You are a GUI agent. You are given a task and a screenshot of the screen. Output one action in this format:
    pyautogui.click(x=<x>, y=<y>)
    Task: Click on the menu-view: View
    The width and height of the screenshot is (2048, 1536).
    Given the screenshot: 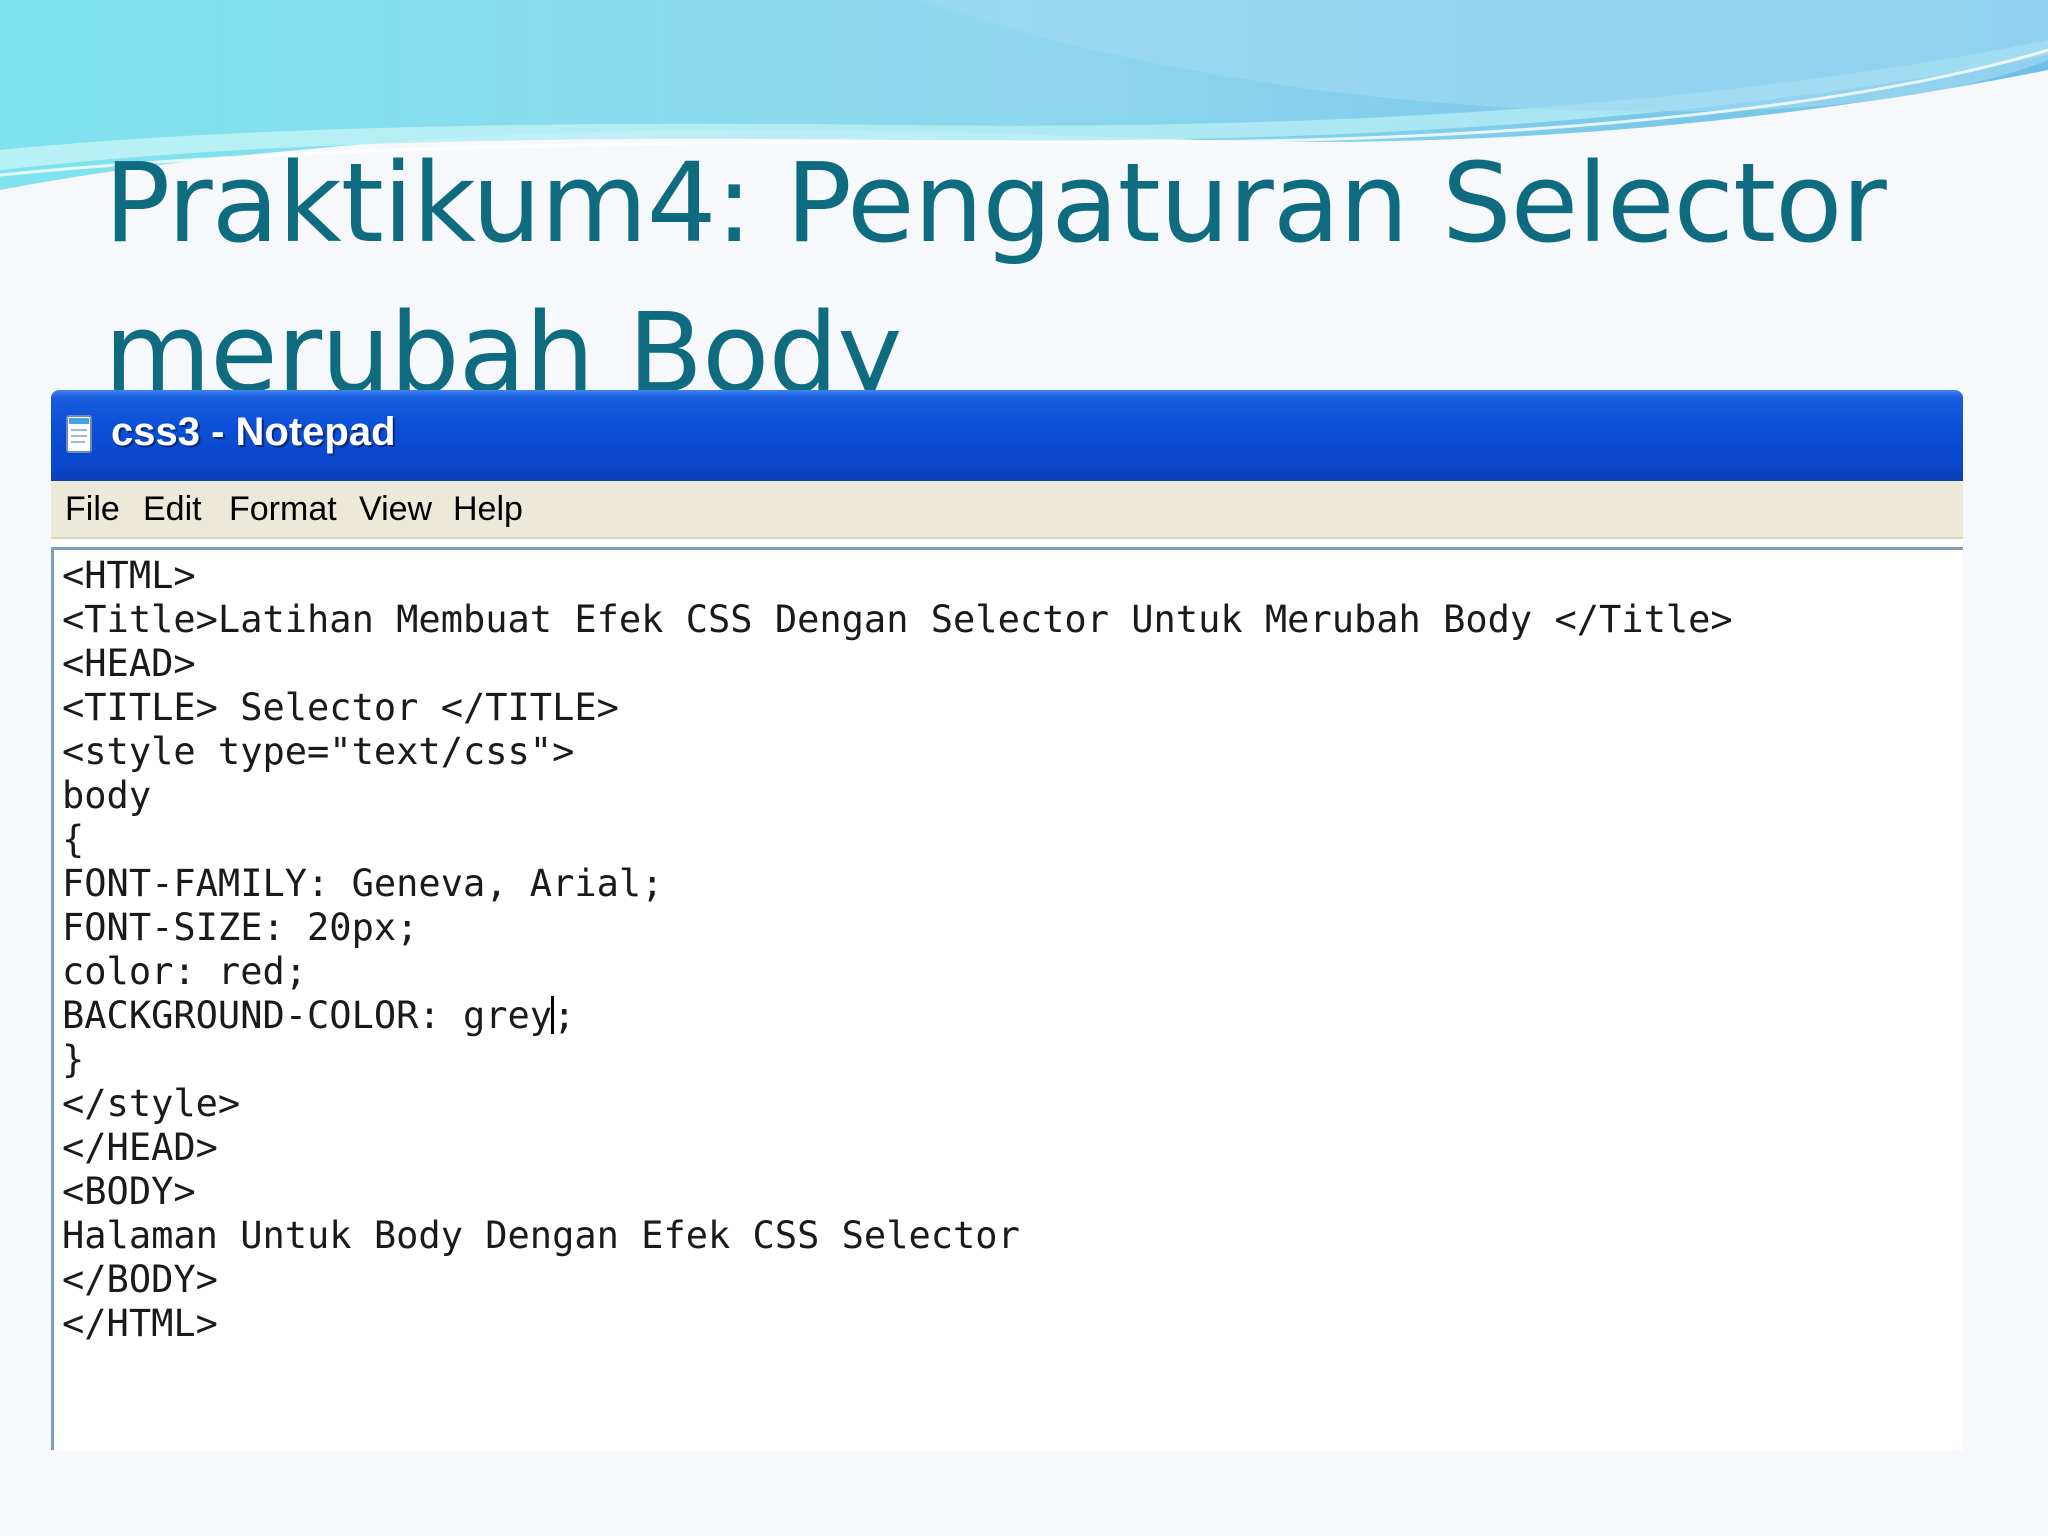 What is the action you would take?
    pyautogui.click(x=395, y=509)
    